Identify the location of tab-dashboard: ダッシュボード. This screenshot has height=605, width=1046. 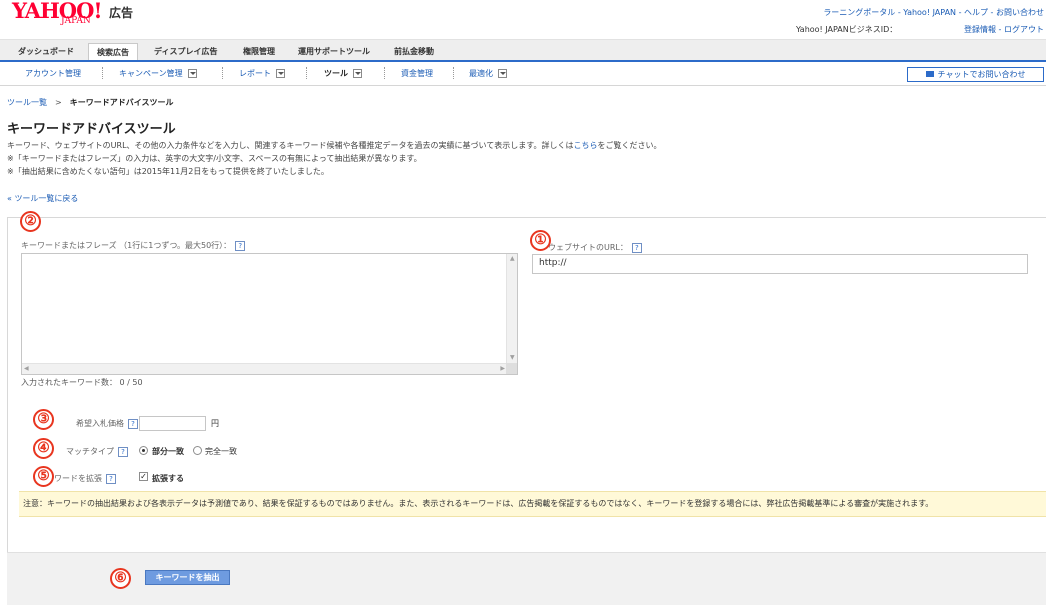
(46, 52).